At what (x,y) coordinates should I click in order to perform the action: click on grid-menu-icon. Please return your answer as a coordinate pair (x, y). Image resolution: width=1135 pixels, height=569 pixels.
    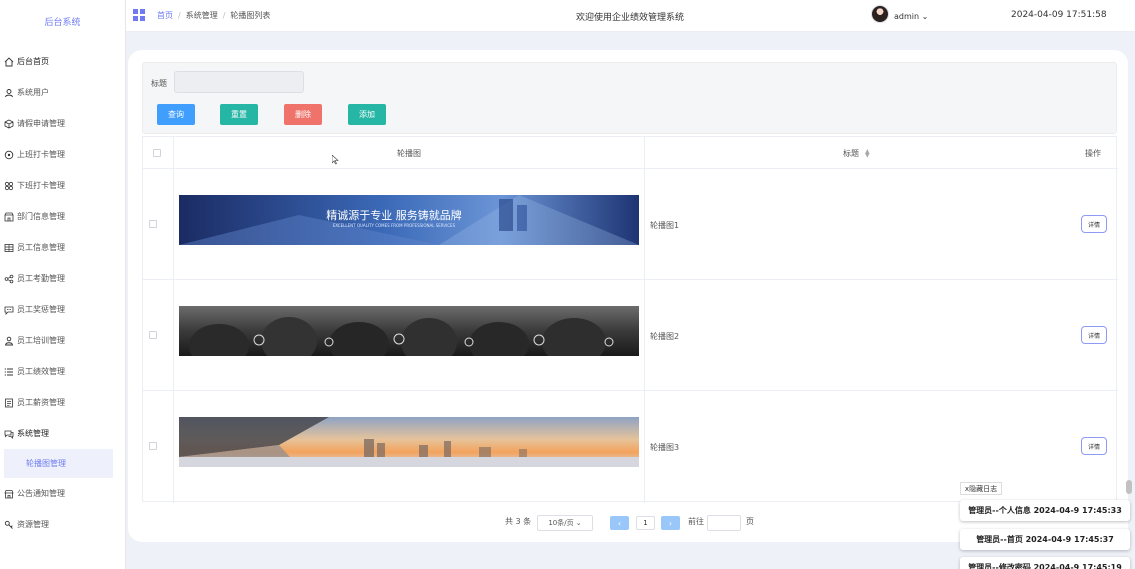
    Looking at the image, I should click on (139, 15).